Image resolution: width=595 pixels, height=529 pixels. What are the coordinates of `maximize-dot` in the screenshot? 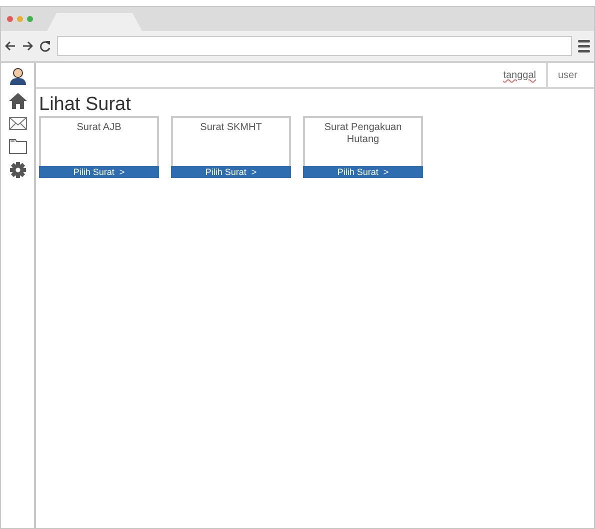 It's located at (30, 19).